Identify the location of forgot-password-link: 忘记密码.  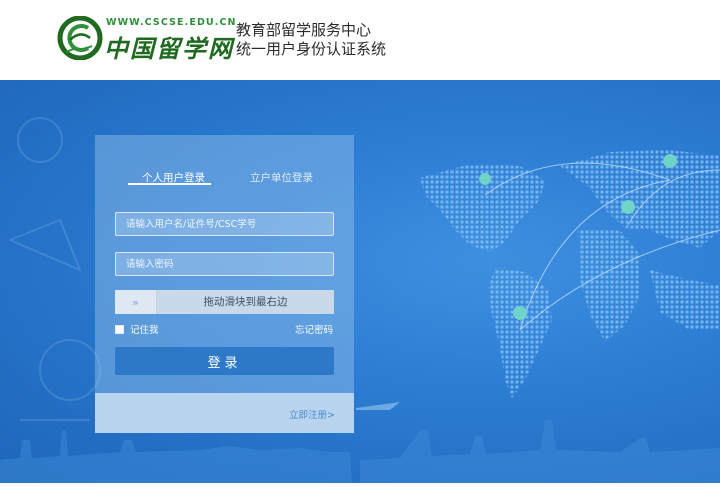
(314, 329).